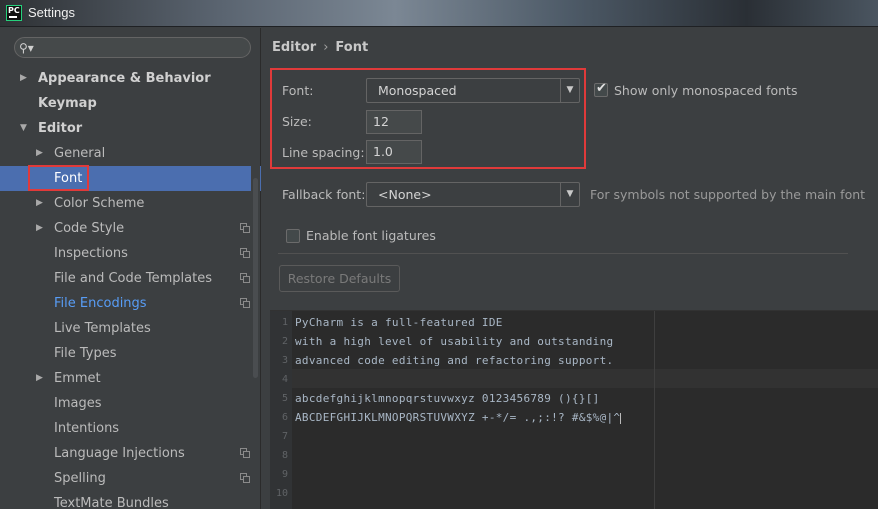  Describe the element at coordinates (133, 378) in the screenshot. I see `tree-item-emmet: ▶ Emmet` at that location.